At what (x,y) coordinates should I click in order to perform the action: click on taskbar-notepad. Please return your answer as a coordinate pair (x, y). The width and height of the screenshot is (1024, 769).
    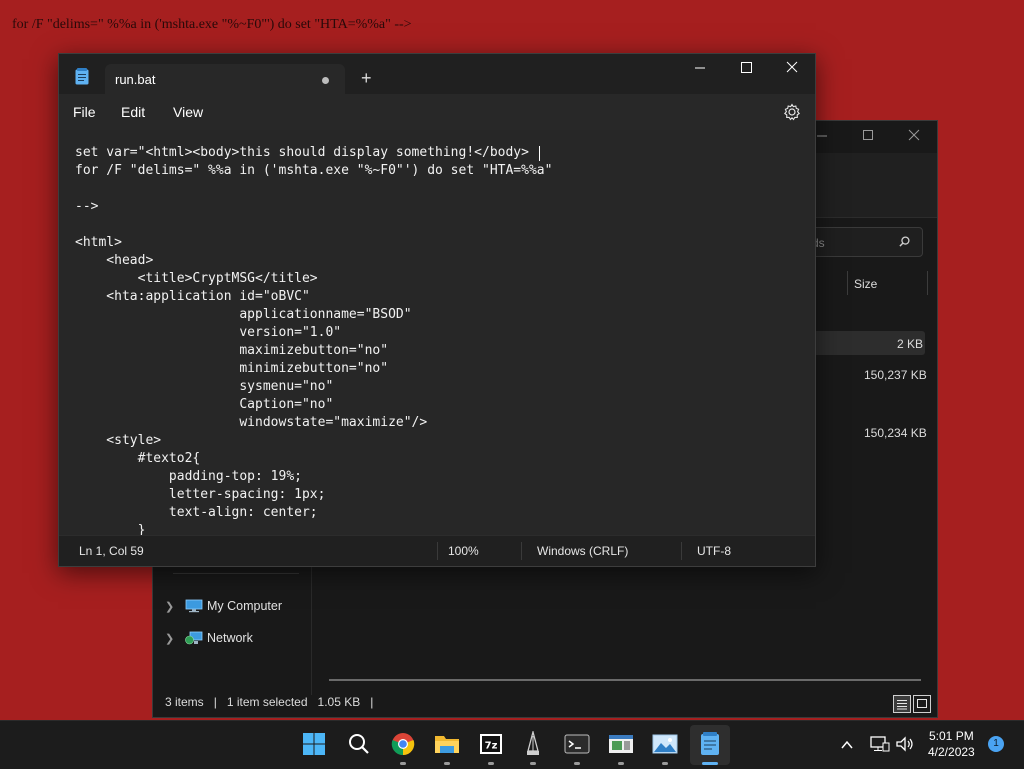
    Looking at the image, I should click on (710, 744).